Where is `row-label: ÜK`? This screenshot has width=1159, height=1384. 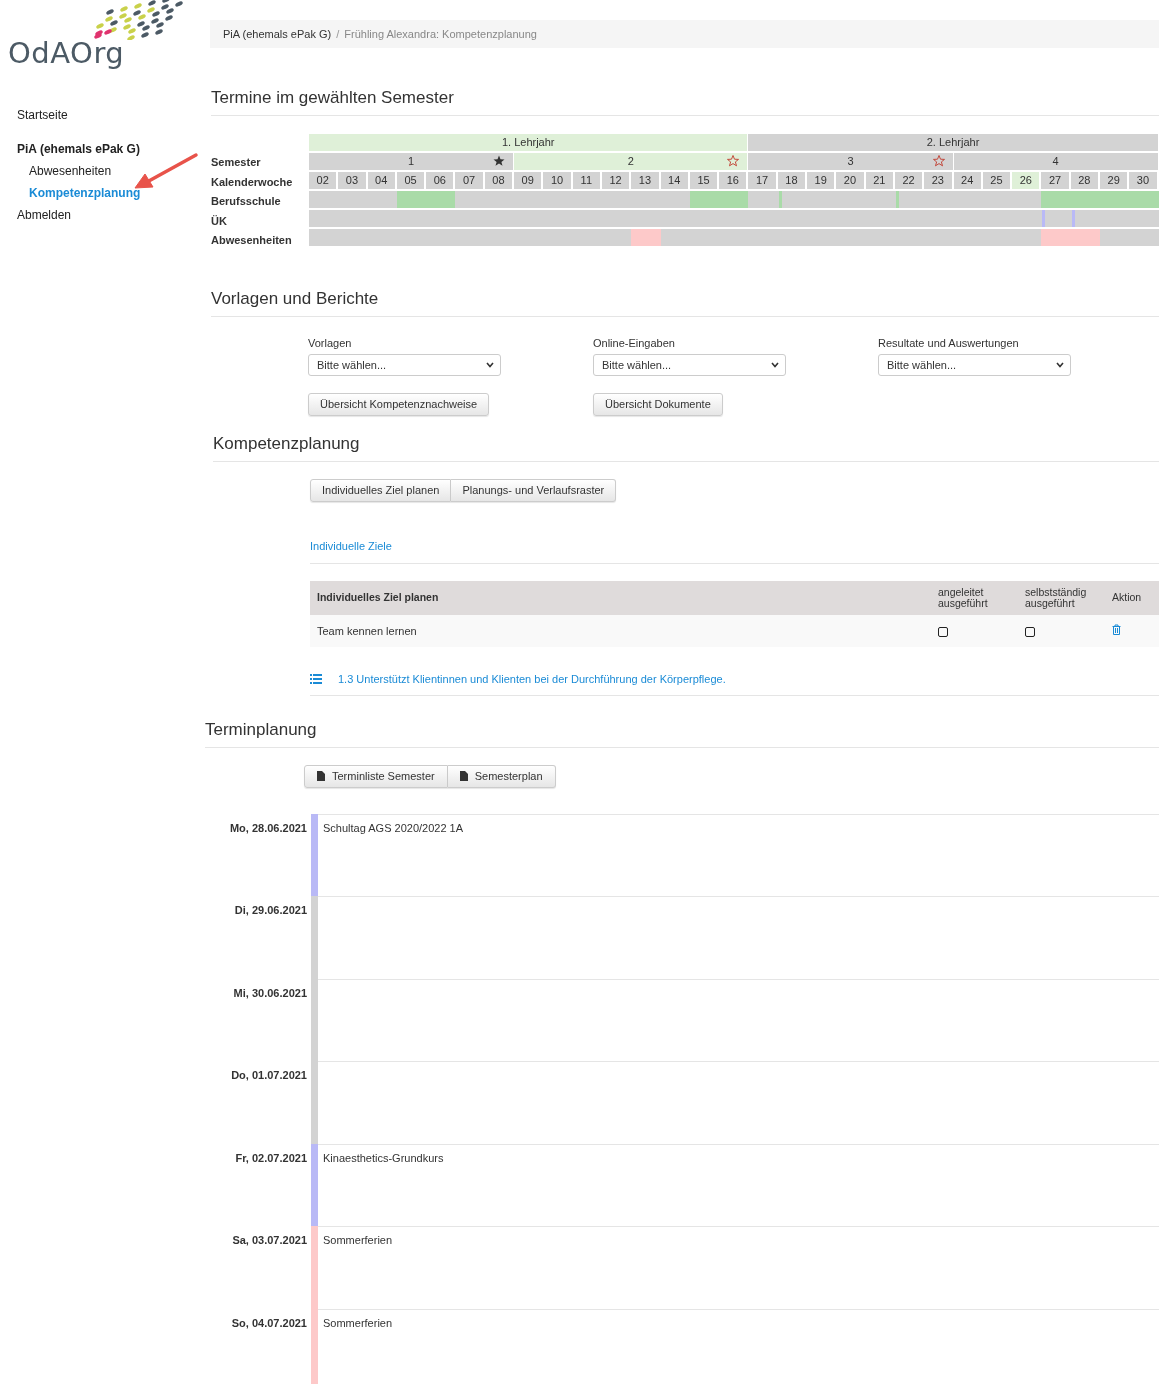 row-label: ÜK is located at coordinates (219, 221).